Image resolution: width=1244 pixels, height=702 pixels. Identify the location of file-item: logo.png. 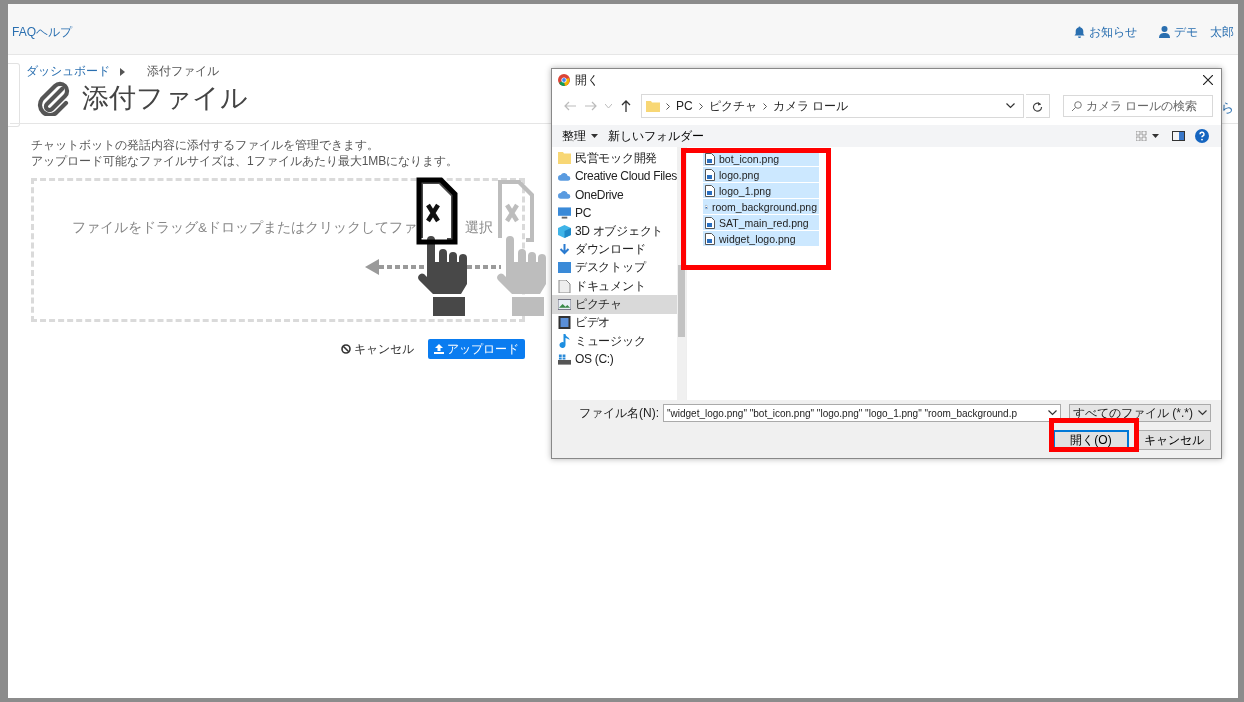
(761, 175).